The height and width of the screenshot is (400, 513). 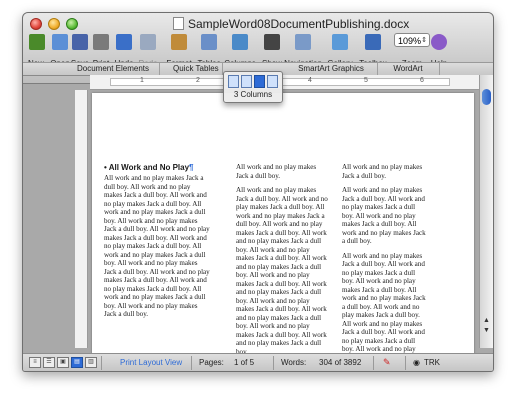 I want to click on window-title: SampleWord08DocumentPublishing.docx, so click(x=291, y=24).